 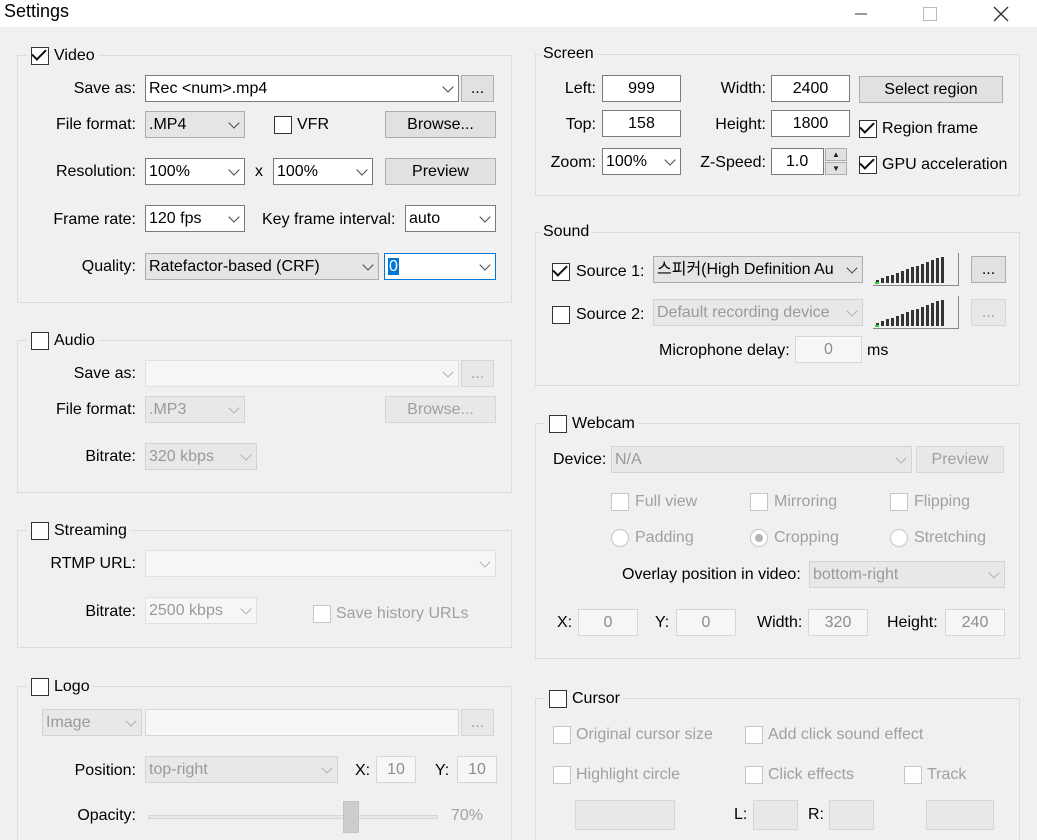 What do you see at coordinates (806, 537) in the screenshot?
I see `cropping-label: Cropping` at bounding box center [806, 537].